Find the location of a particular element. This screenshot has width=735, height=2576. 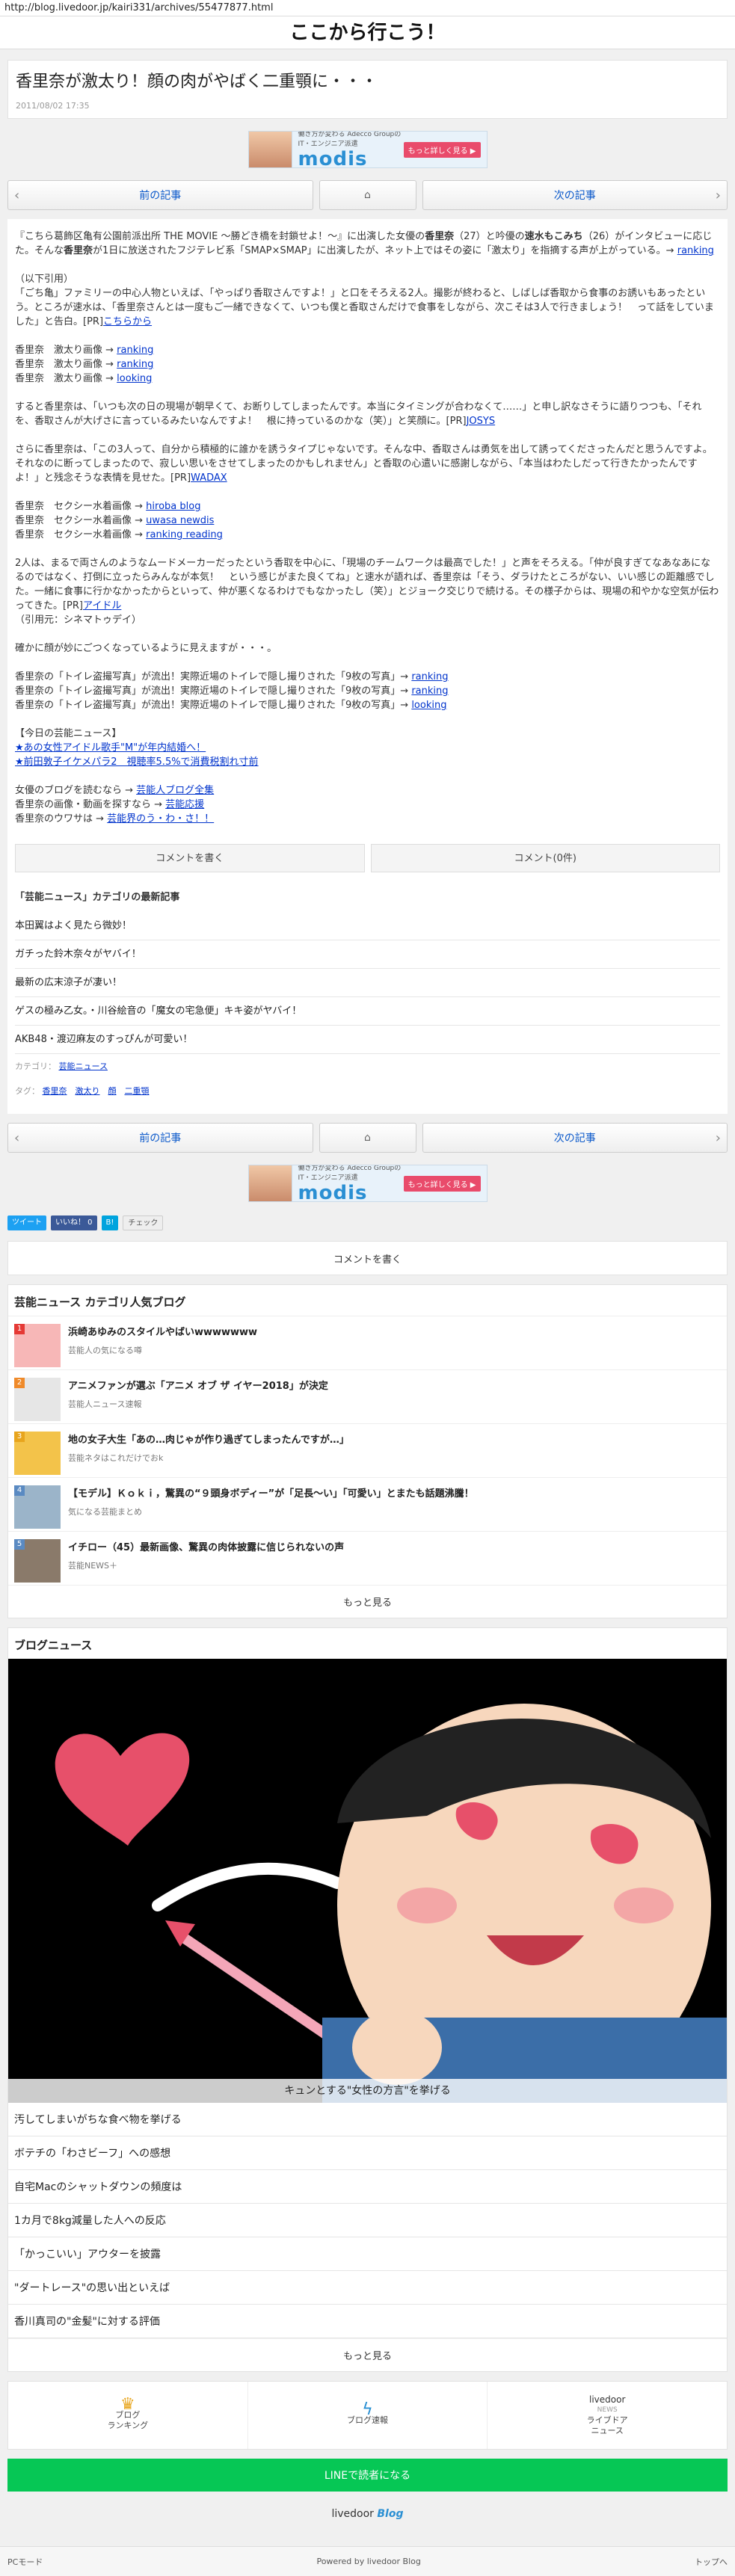

list-item: AKB48・渡辺麻友のすっぴんが可愛い！ is located at coordinates (367, 1040).